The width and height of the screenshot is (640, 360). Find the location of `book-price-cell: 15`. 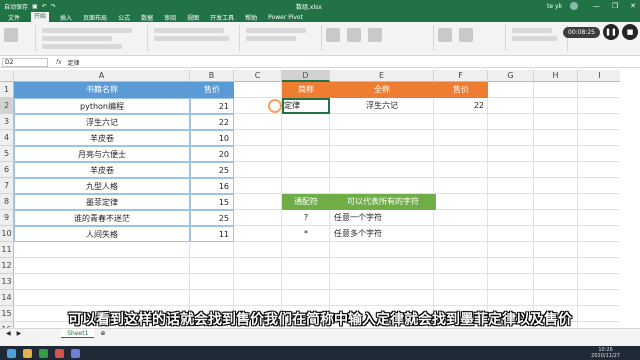

book-price-cell: 15 is located at coordinates (212, 202).